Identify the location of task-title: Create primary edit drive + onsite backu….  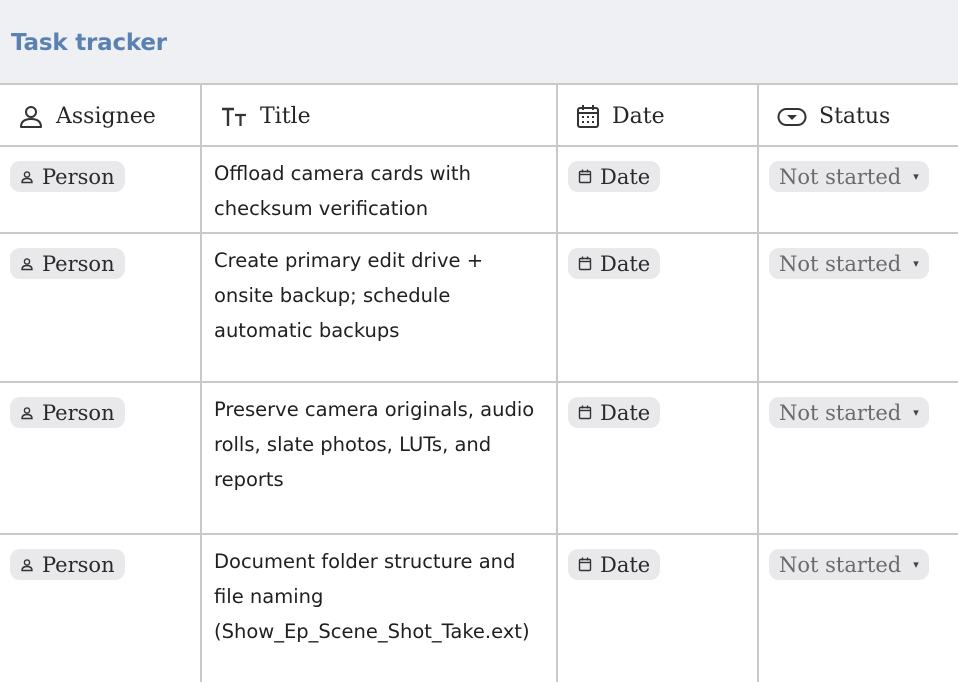
(349, 295).